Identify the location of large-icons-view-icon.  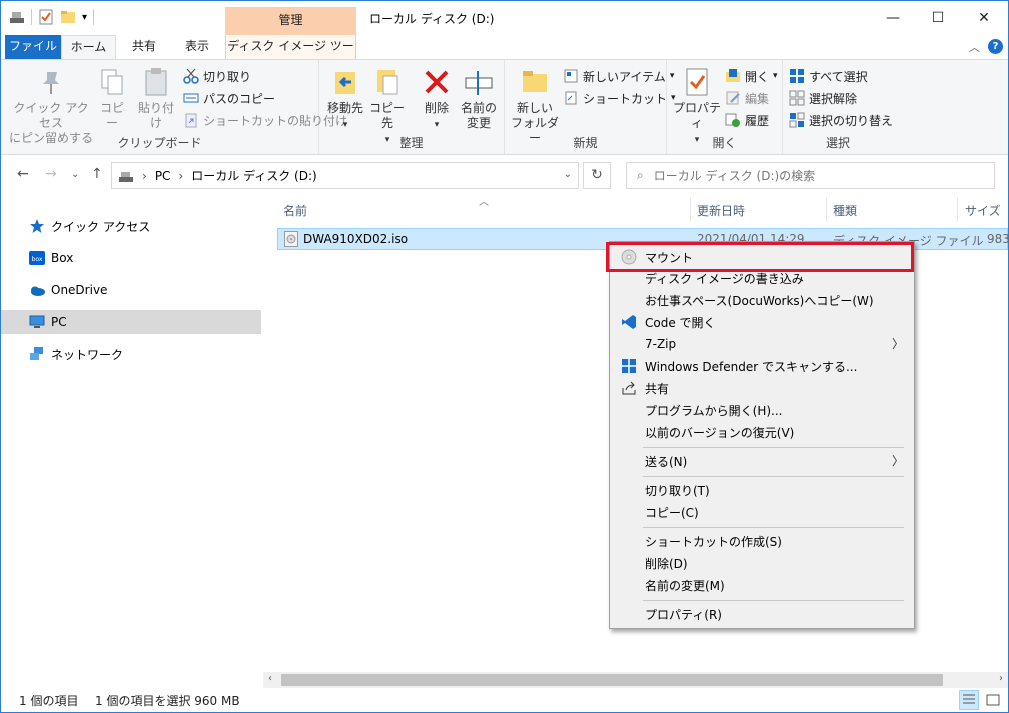
(993, 700).